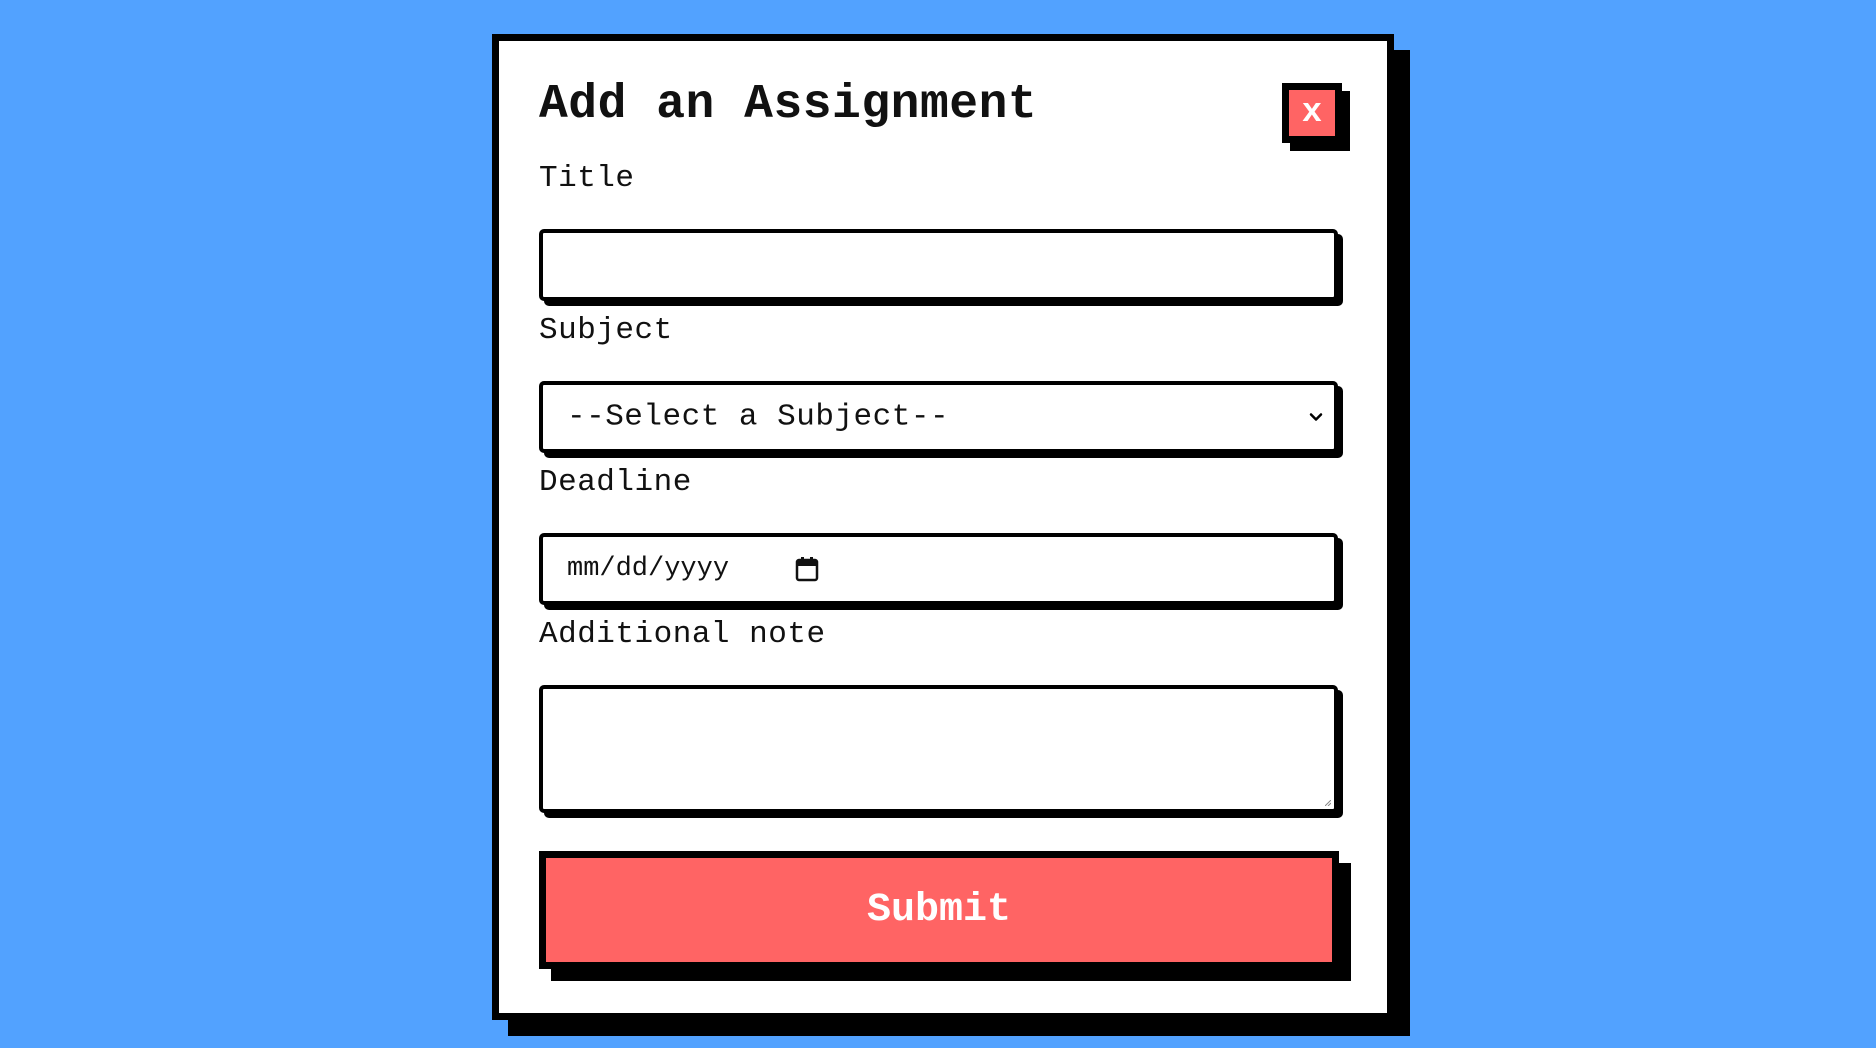  What do you see at coordinates (606, 330) in the screenshot?
I see `subject-label: Subject` at bounding box center [606, 330].